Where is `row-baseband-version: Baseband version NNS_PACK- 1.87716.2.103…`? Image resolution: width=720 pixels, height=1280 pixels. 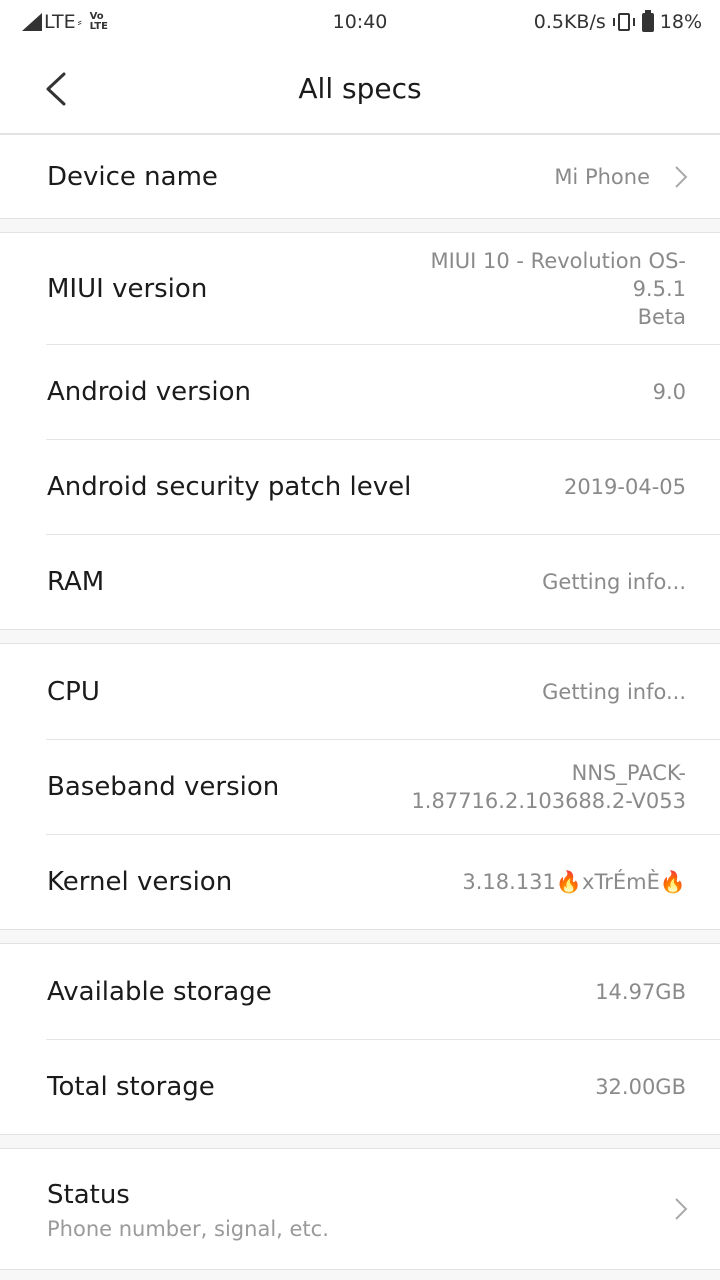
row-baseband-version: Baseband version NNS_PACK- 1.87716.2.103… is located at coordinates (360, 786).